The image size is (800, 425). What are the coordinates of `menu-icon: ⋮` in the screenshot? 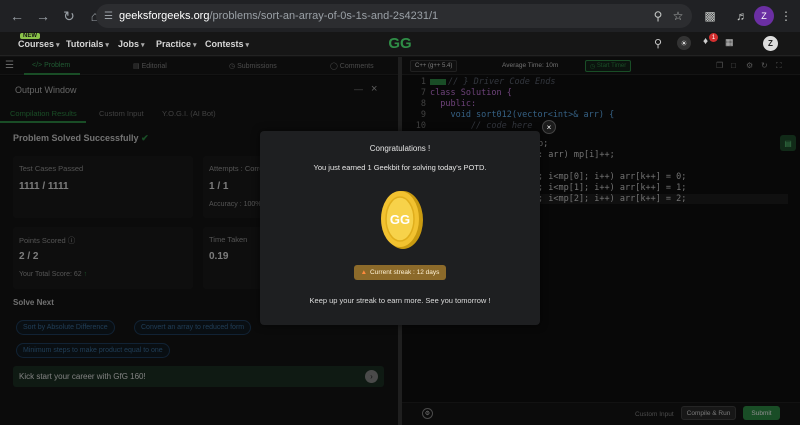 It's located at (786, 16).